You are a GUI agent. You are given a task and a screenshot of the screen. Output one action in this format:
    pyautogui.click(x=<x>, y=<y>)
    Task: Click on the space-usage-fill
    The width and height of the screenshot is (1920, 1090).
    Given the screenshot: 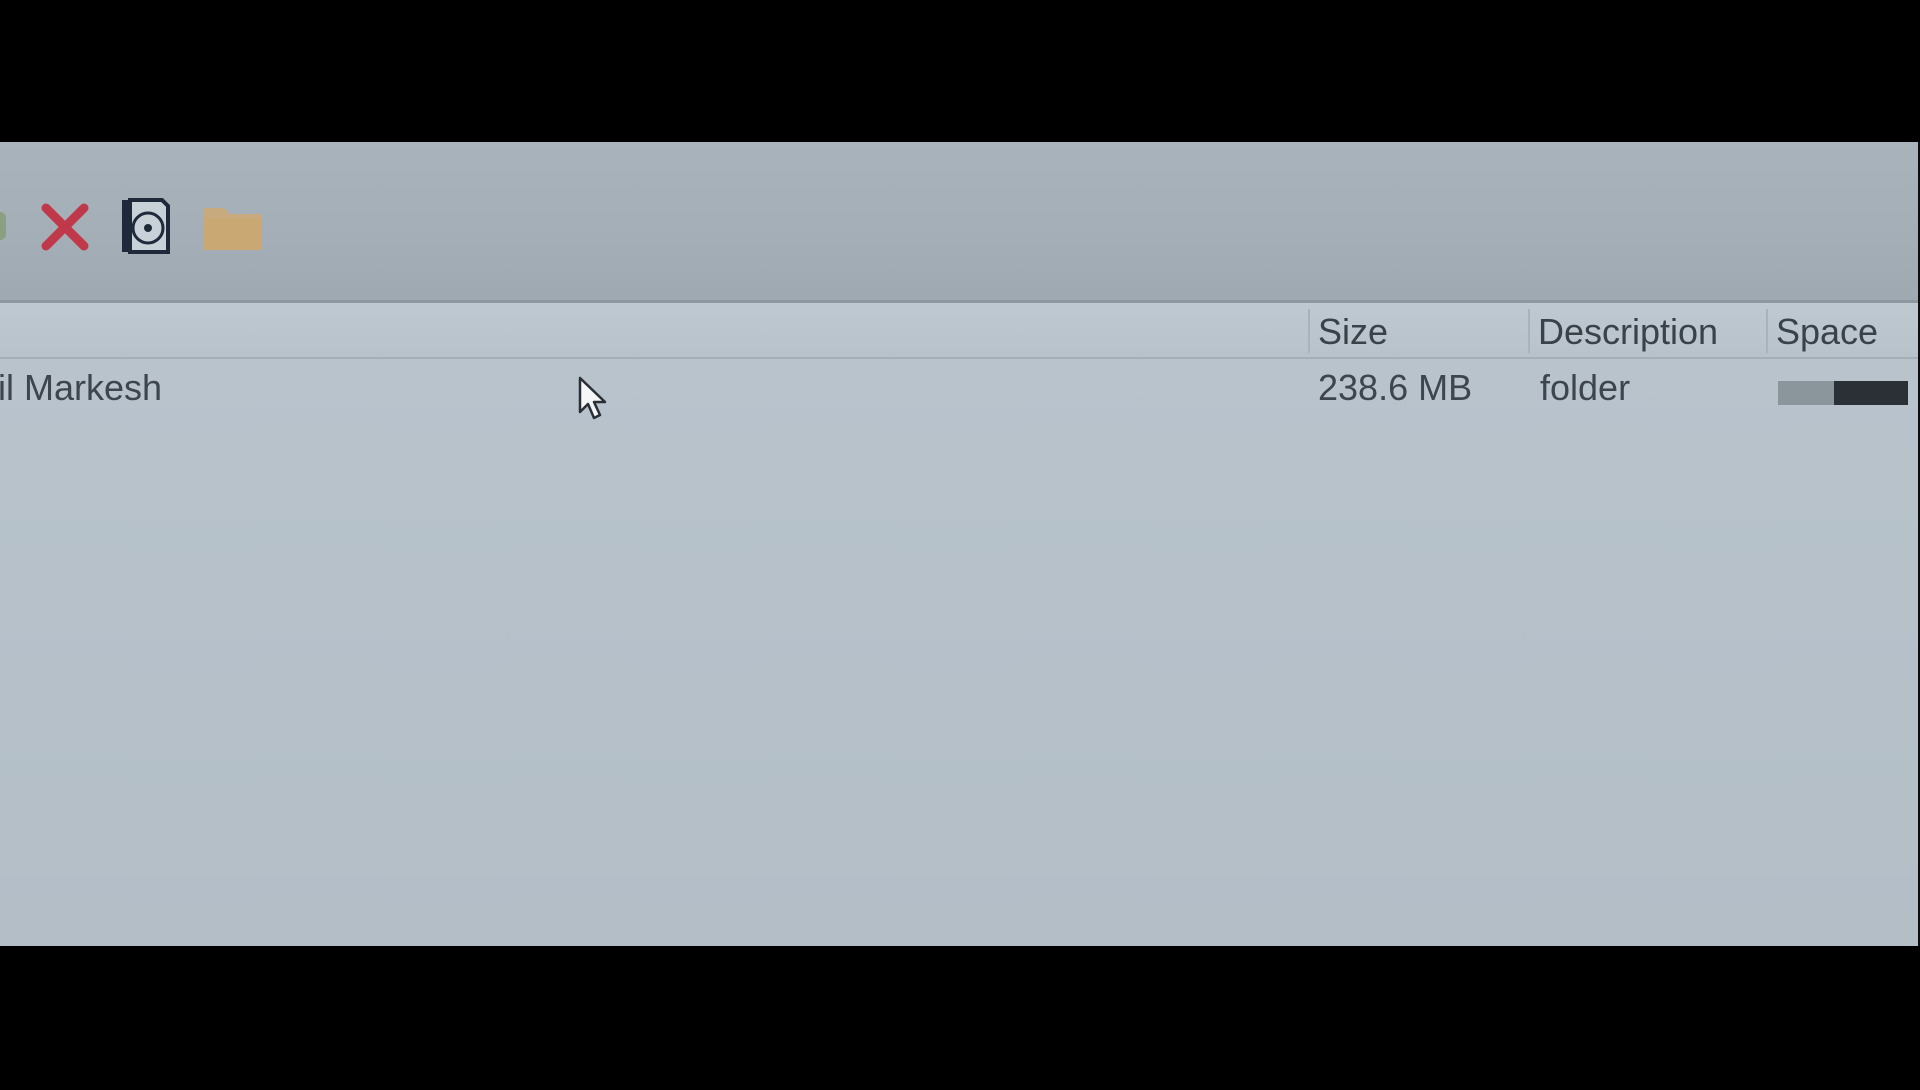 What is the action you would take?
    pyautogui.click(x=1806, y=393)
    